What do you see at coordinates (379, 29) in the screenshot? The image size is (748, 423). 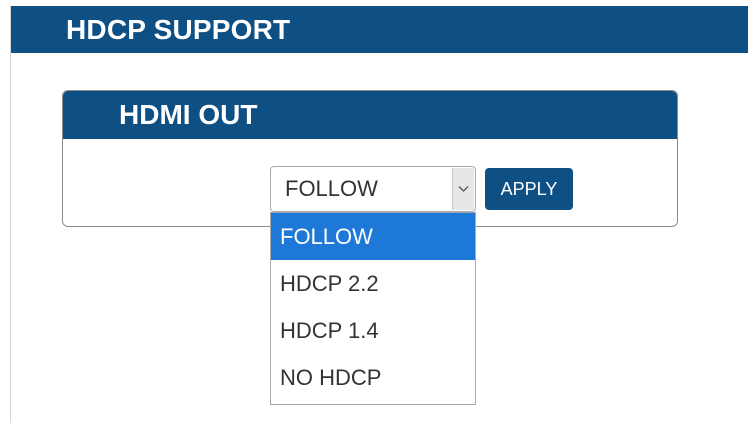 I see `section-title: HDCP SUPPORT` at bounding box center [379, 29].